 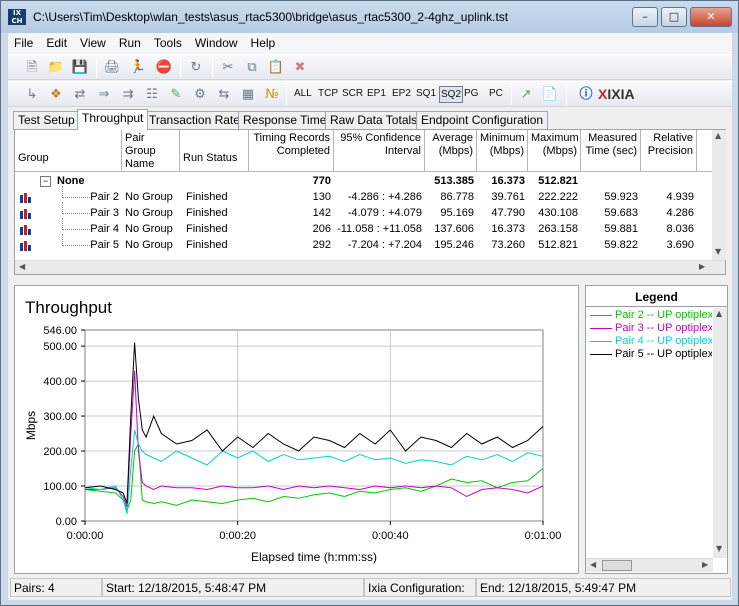 I want to click on pair-name: Pair 5, so click(x=104, y=245).